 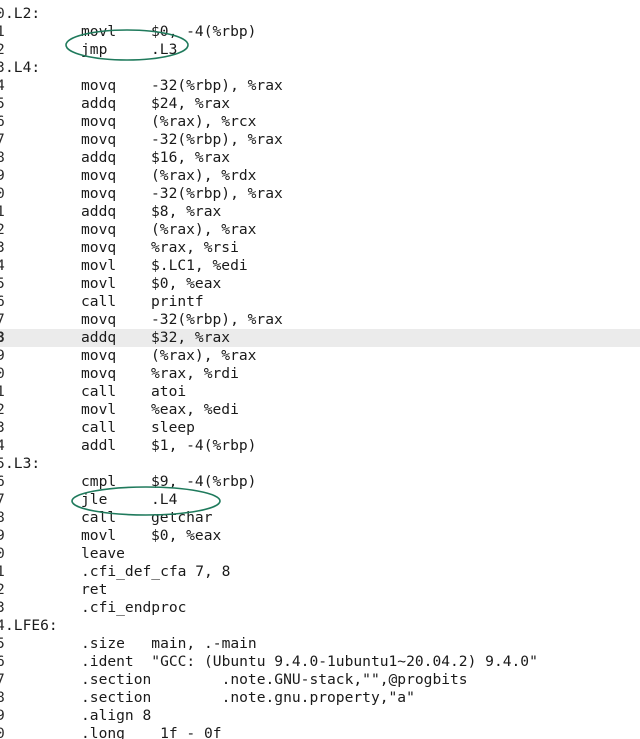 I want to click on asm-operands: atoi, so click(x=168, y=2).